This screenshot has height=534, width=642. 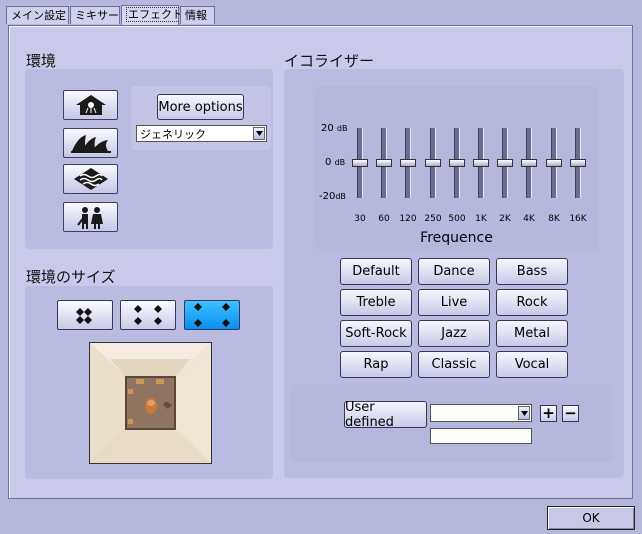 I want to click on room-preview-graphic, so click(x=150, y=403).